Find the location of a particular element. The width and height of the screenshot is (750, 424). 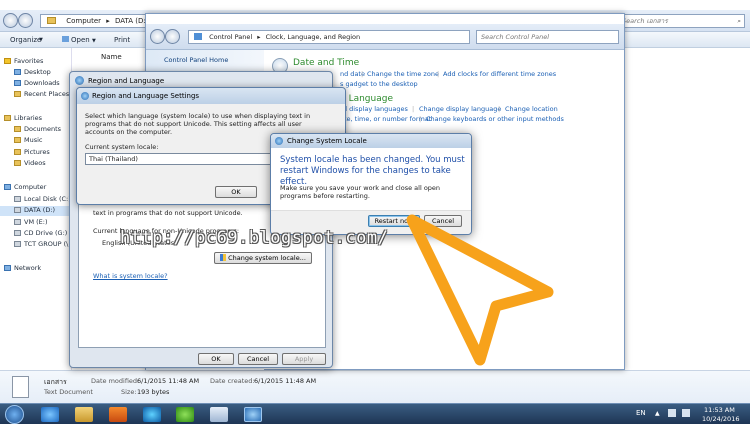

nav-label: DATA (D:) is located at coordinates (40, 210).